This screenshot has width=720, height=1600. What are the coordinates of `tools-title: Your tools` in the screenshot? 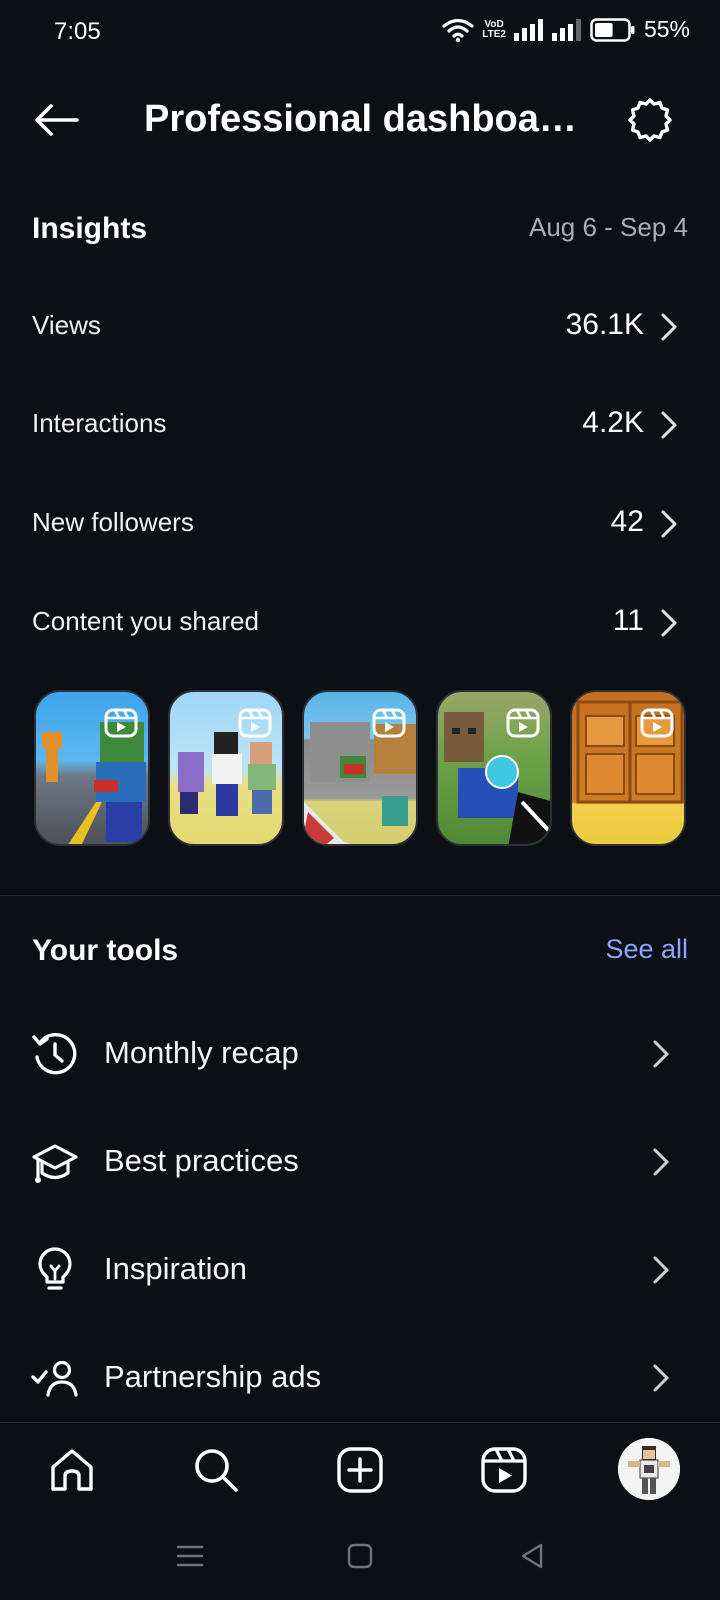 It's located at (105, 950).